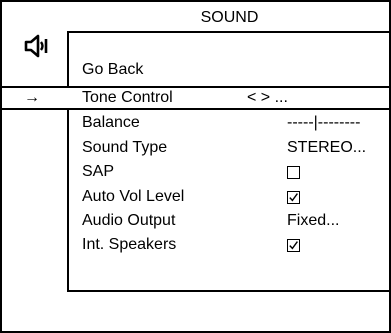 The height and width of the screenshot is (333, 391). I want to click on menu-item-label: Int. Speakers, so click(129, 244).